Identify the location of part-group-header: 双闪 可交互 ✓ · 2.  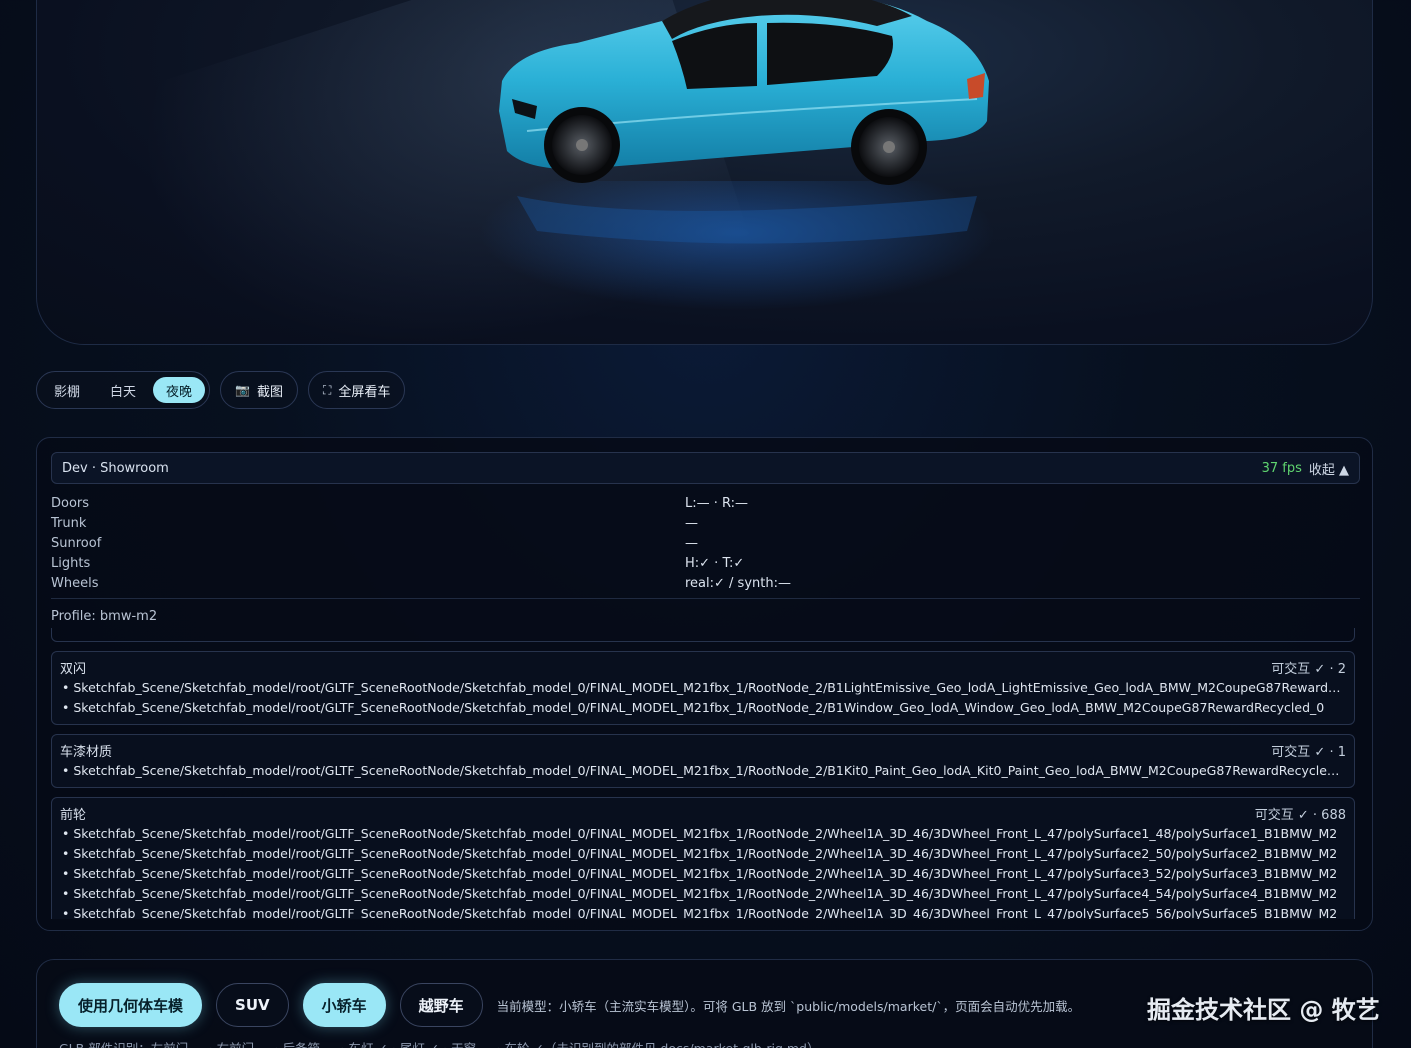
(703, 667).